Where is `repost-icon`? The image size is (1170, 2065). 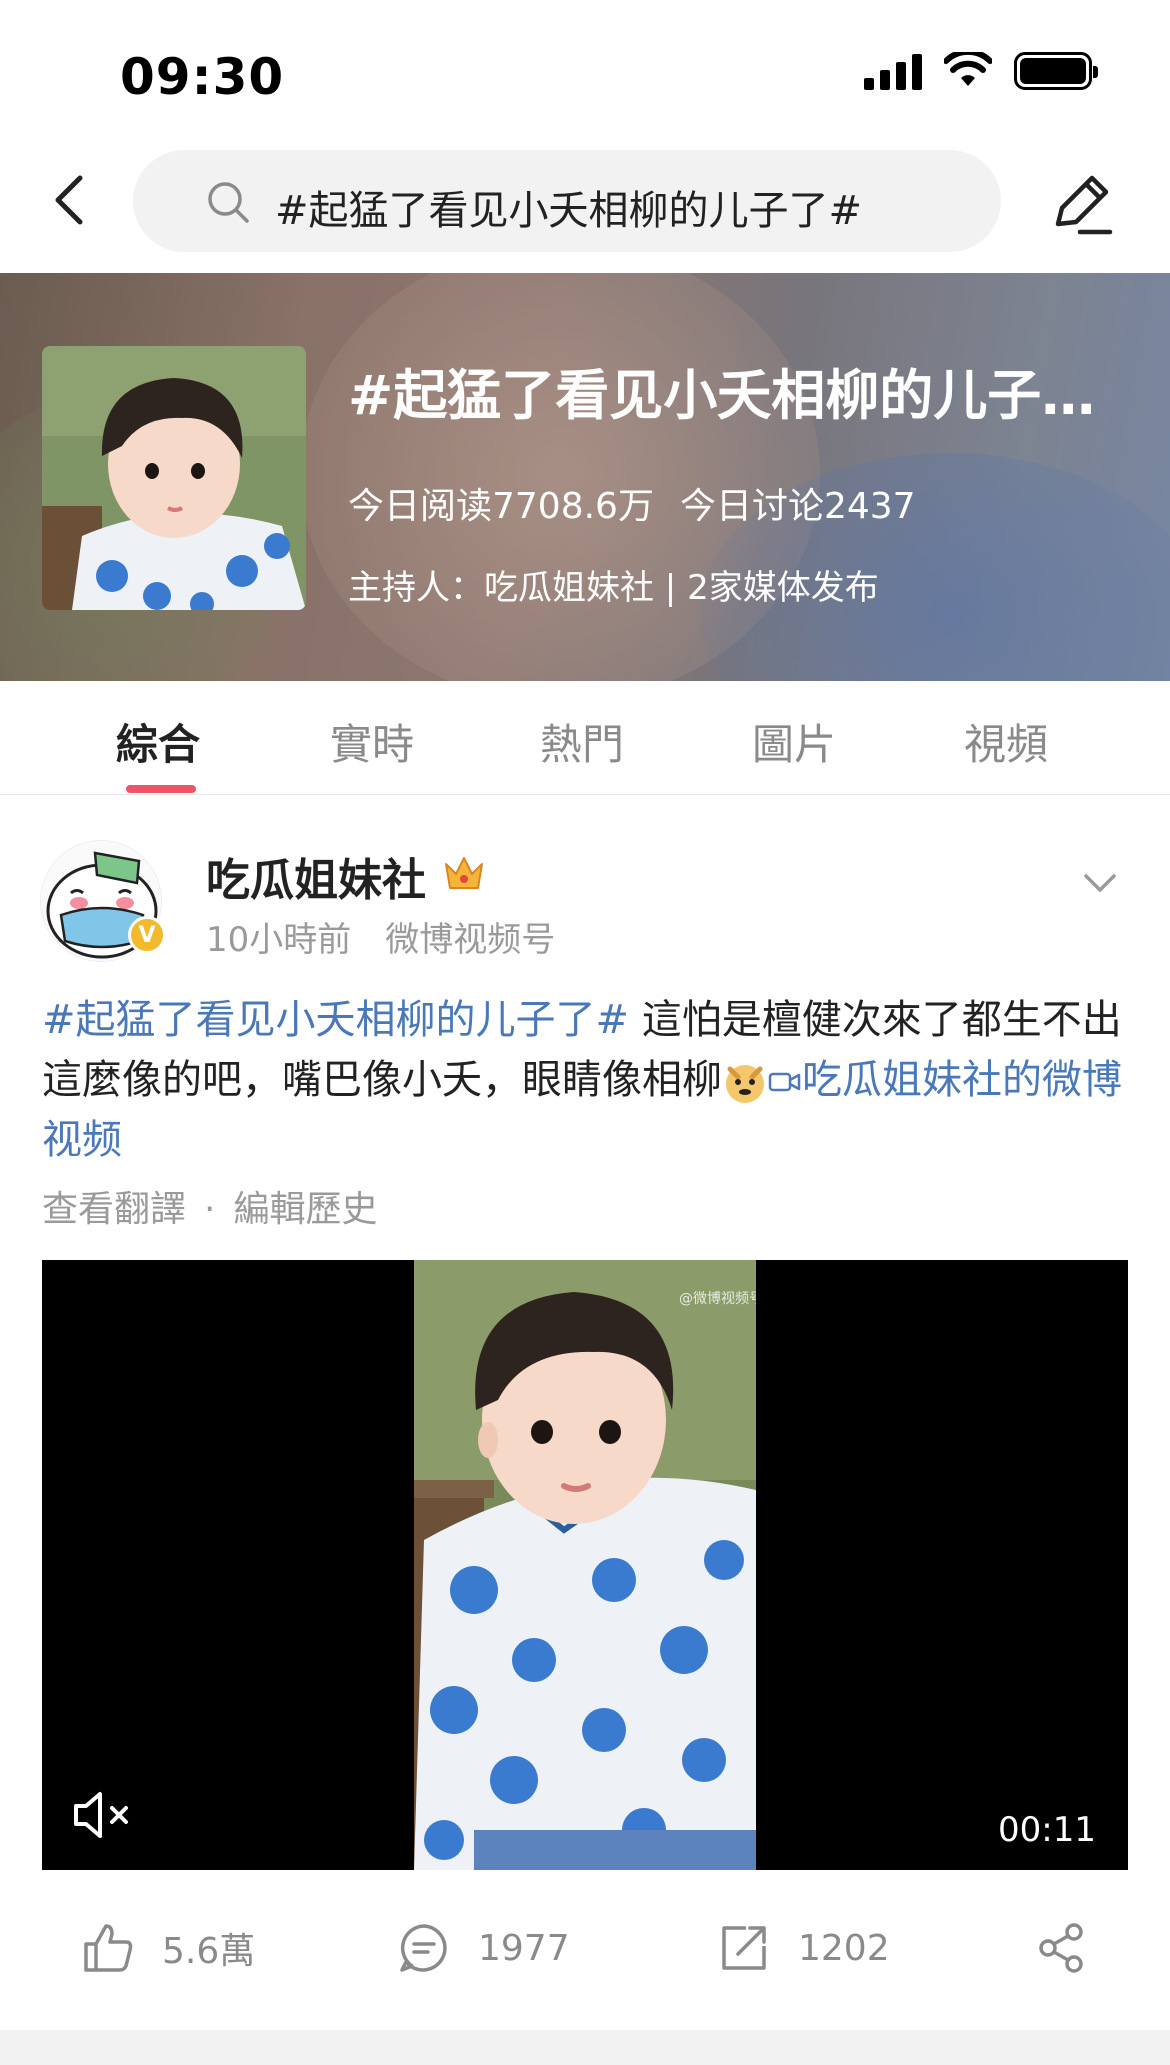
repost-icon is located at coordinates (744, 1948).